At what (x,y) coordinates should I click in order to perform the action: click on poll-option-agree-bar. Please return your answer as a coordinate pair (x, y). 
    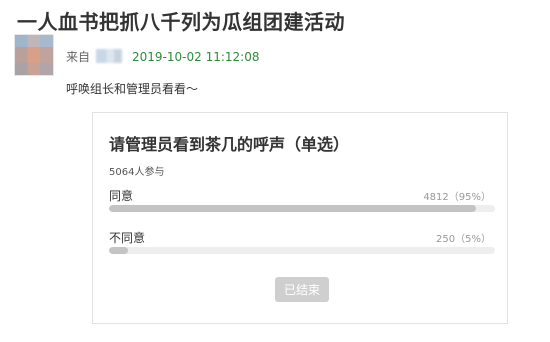
    Looking at the image, I should click on (302, 208).